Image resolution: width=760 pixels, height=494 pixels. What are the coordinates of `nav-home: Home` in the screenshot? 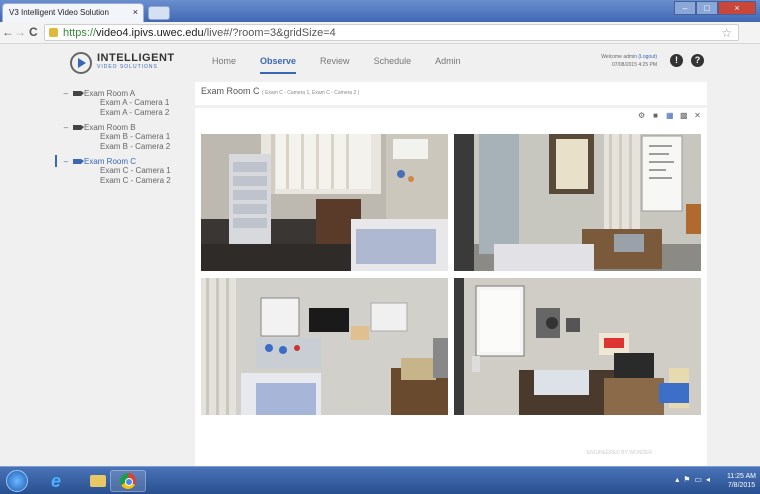 It's located at (224, 65).